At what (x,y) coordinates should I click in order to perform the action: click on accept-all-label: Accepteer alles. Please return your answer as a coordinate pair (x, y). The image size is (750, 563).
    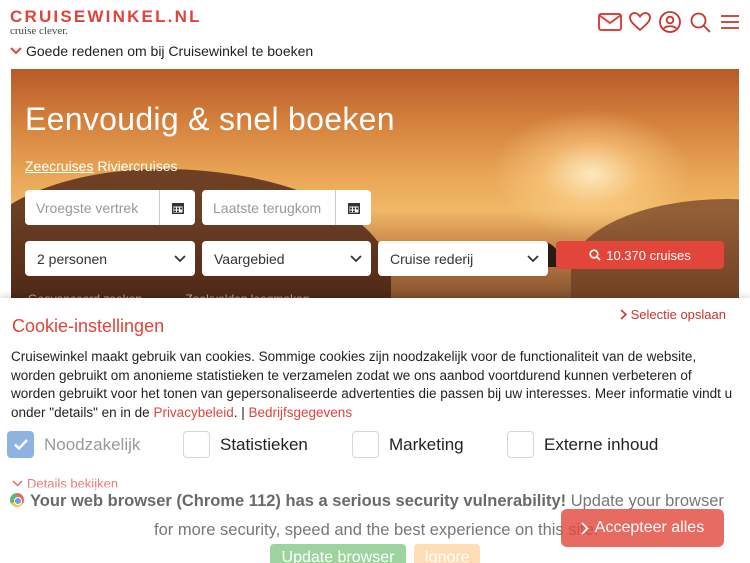
    Looking at the image, I should click on (649, 527).